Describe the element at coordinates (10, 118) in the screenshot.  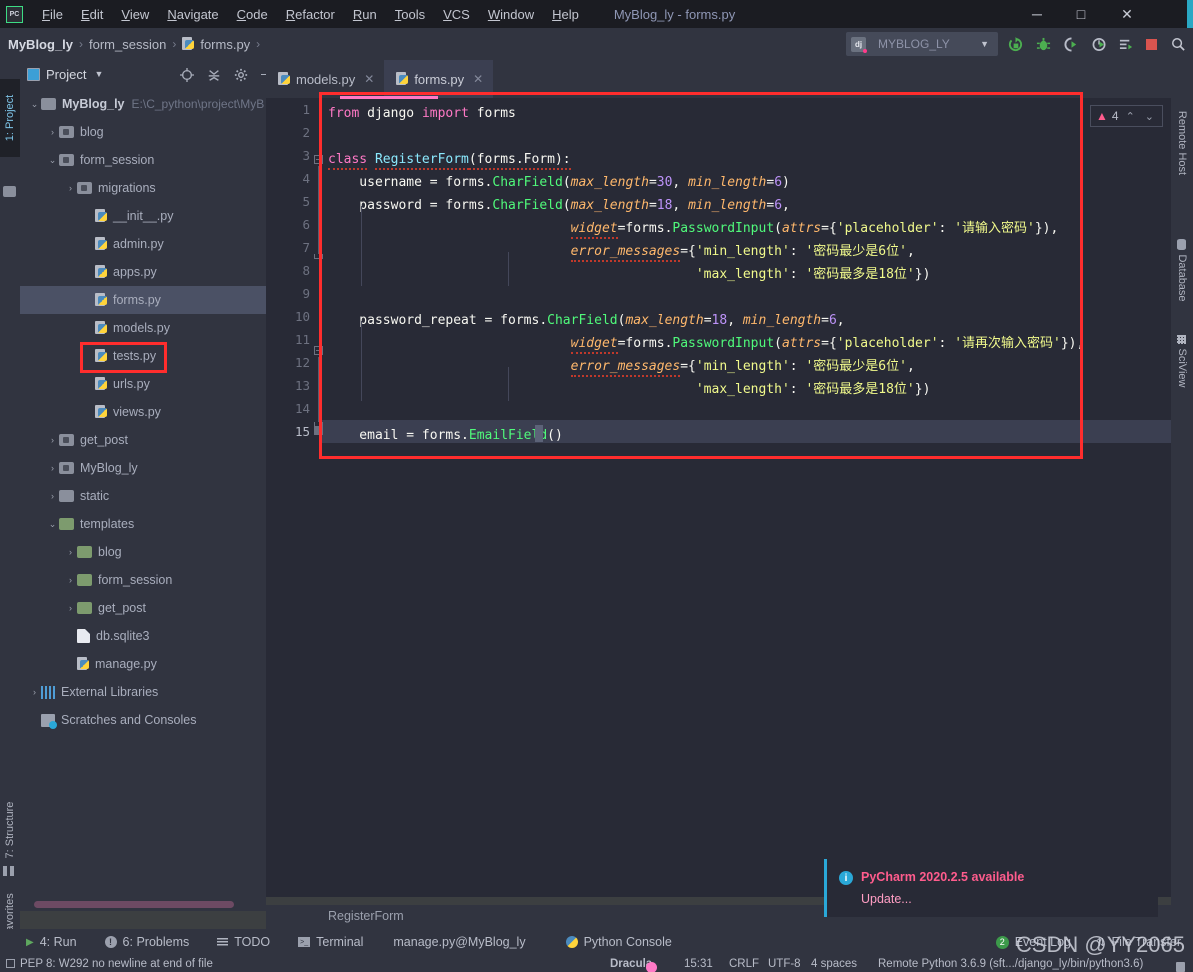
I see `tool-tab-project: 1: Project` at that location.